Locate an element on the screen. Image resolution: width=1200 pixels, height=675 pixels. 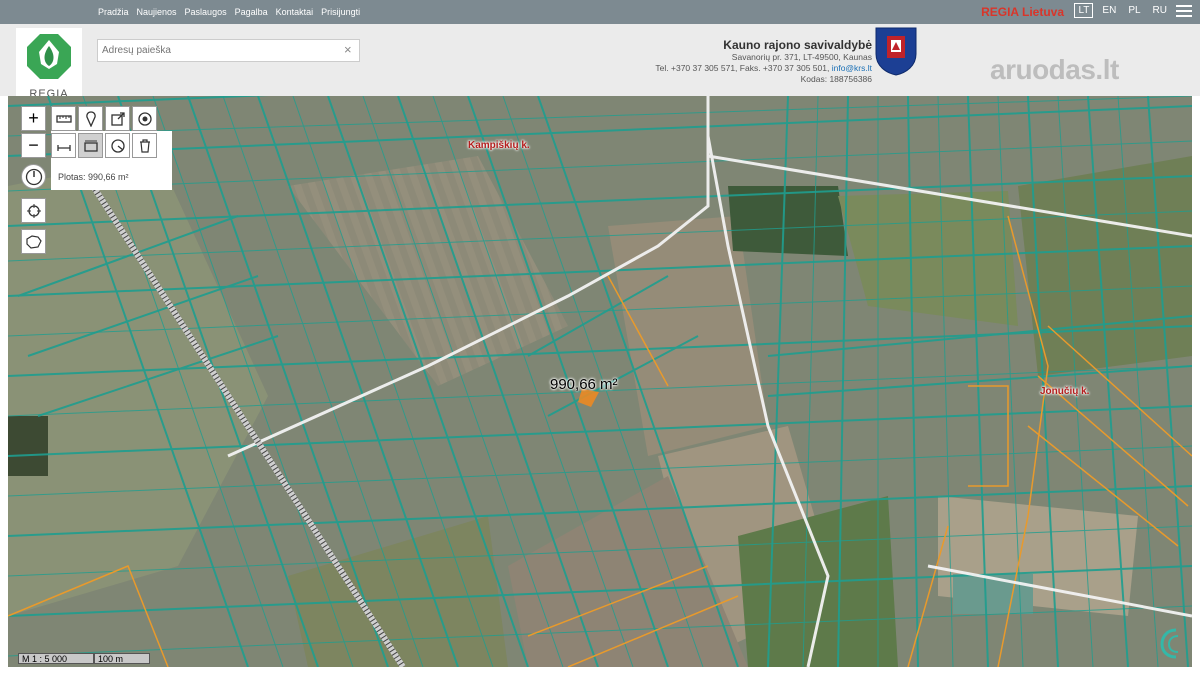
nav-link-services: Paslaugos is located at coordinates (206, 12).